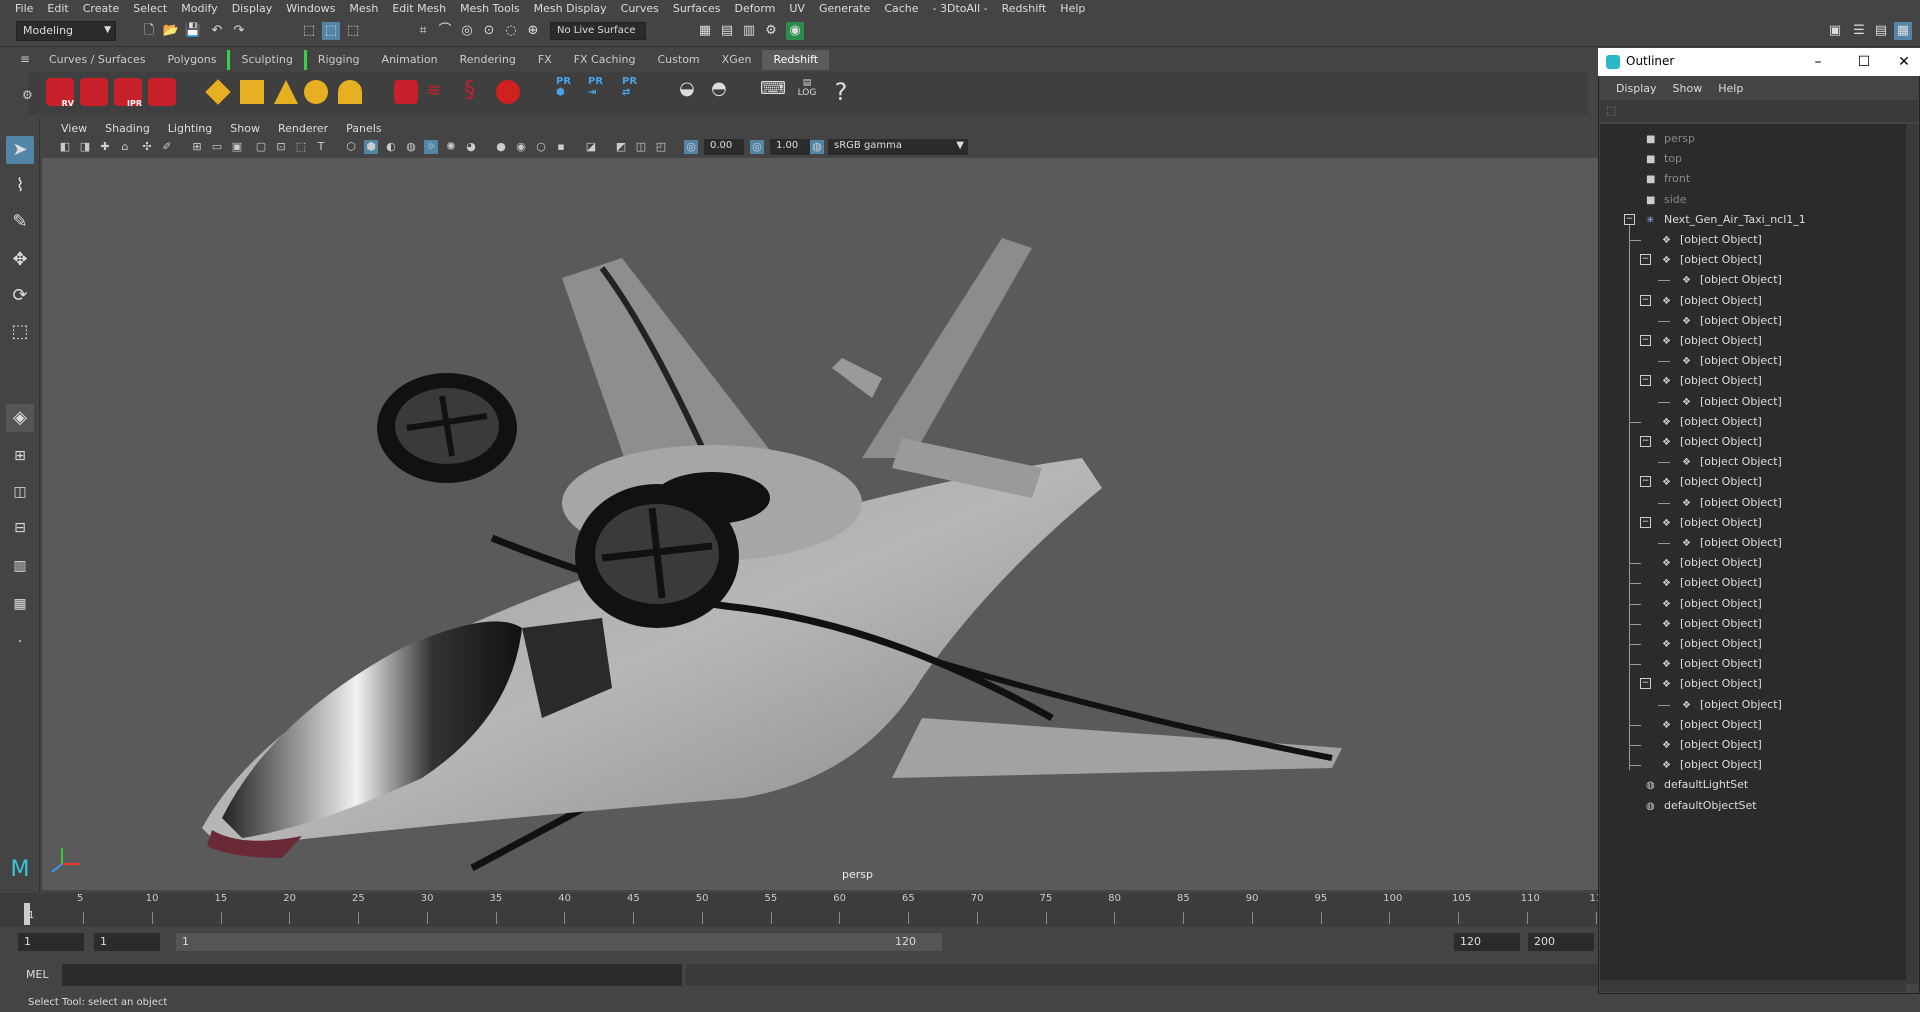 Image resolution: width=1920 pixels, height=1012 pixels. What do you see at coordinates (1750, 785) in the screenshot?
I see `outliner-set-row: ◍ defaultLightSet` at bounding box center [1750, 785].